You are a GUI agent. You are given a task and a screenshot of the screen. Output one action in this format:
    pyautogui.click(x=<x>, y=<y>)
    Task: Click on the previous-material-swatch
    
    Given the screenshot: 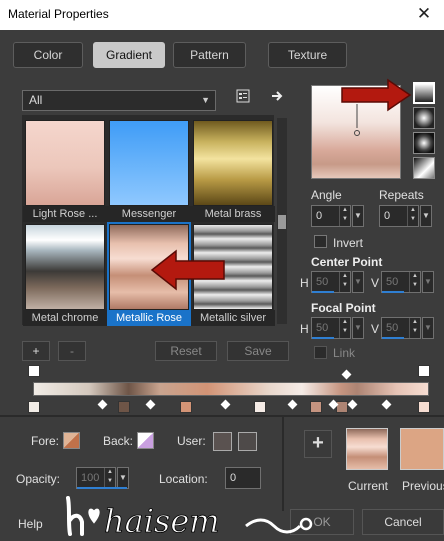 What is the action you would take?
    pyautogui.click(x=422, y=449)
    